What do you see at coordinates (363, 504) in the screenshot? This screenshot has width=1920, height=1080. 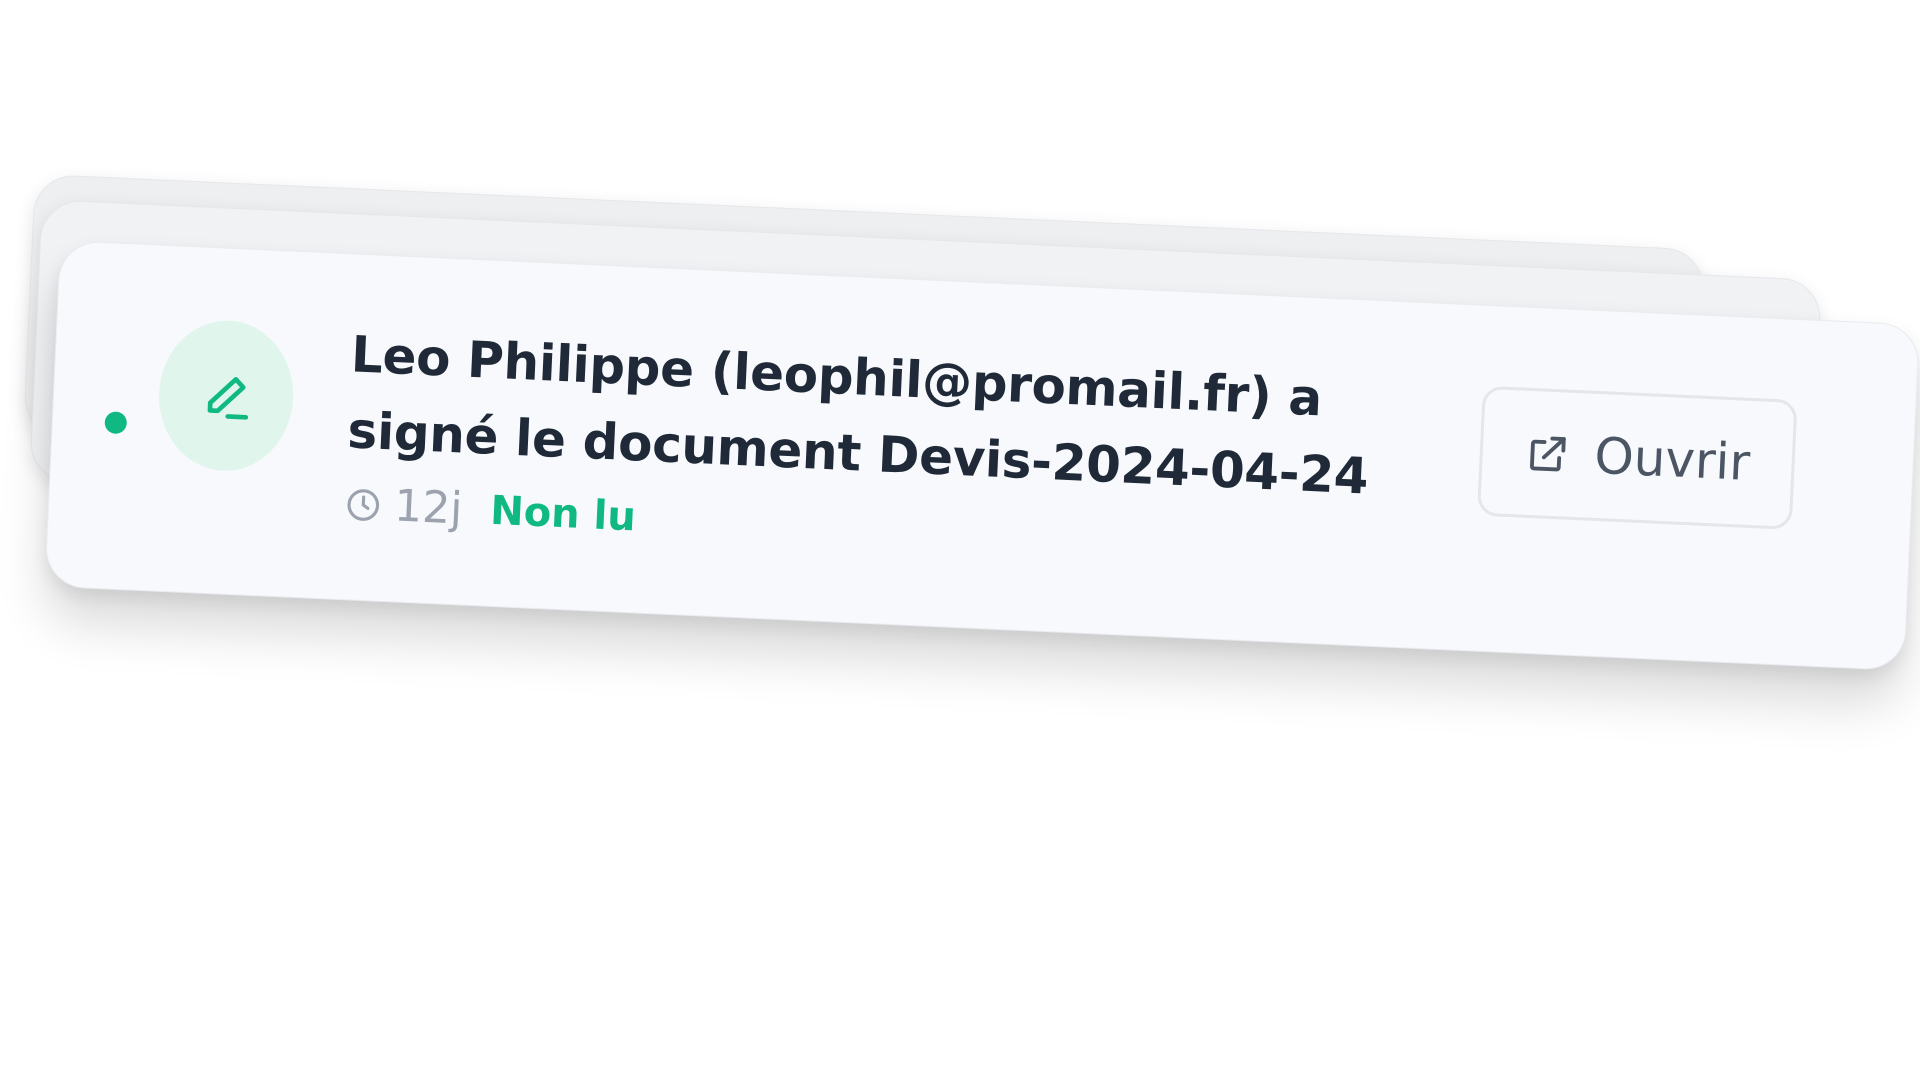 I see `clock-icon` at bounding box center [363, 504].